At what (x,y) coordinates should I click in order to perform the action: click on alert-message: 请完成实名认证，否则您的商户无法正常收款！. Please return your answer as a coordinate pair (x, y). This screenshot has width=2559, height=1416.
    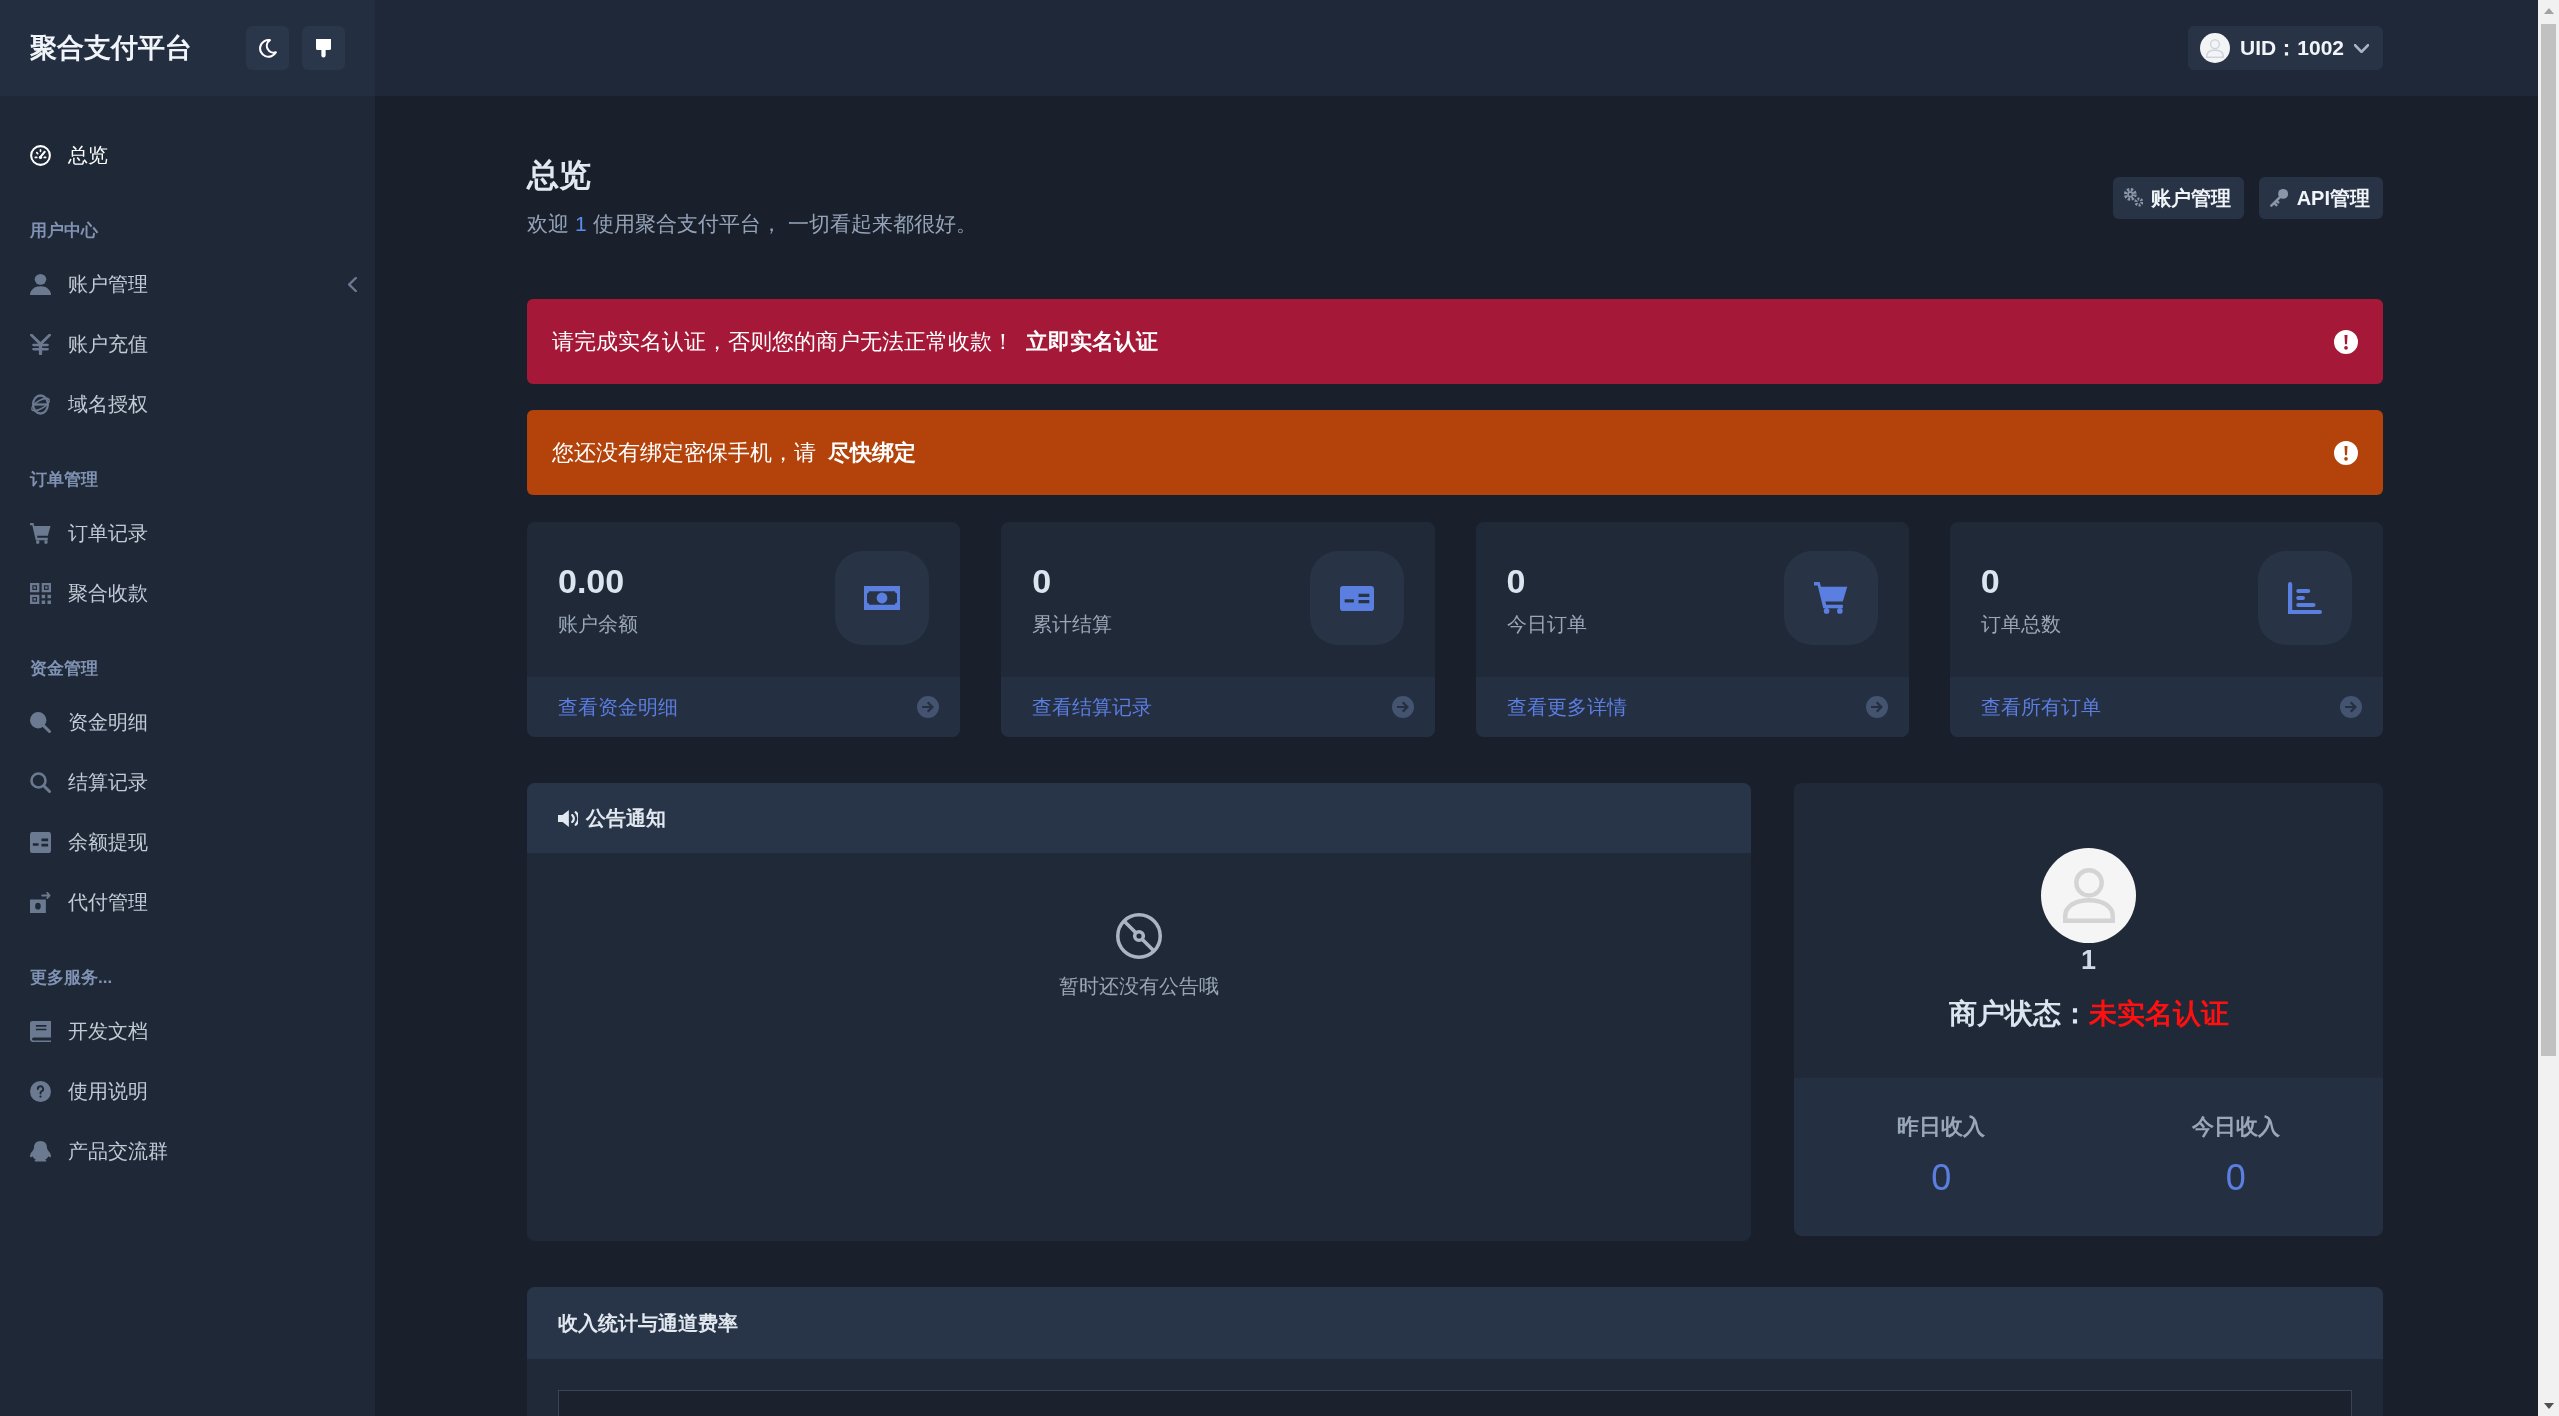
    Looking at the image, I should click on (783, 341).